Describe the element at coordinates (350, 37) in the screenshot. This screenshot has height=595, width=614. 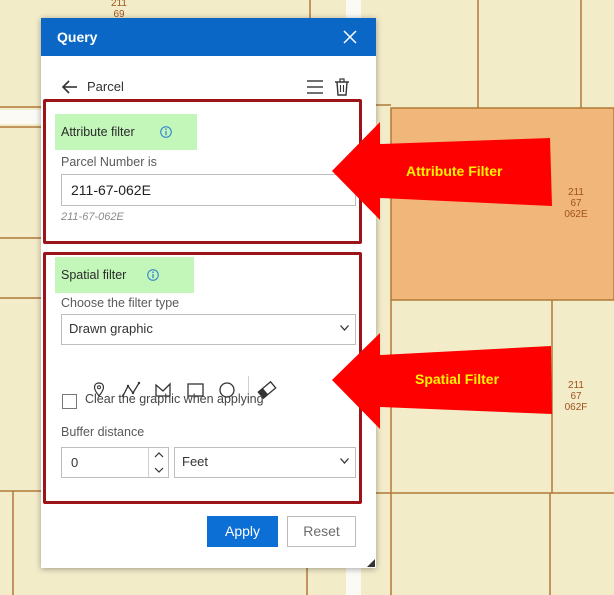
I see `close-icon` at that location.